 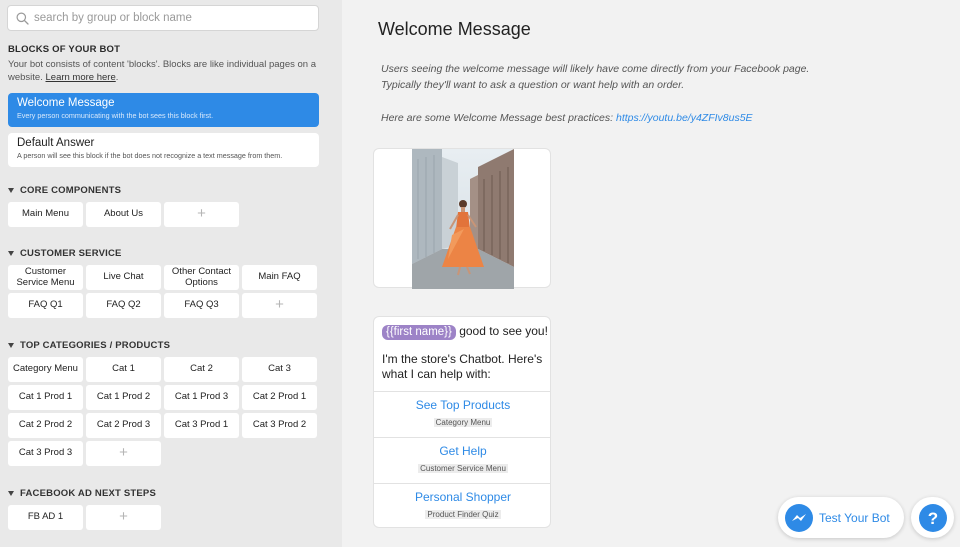 I want to click on first-name-variable-tag: {{first name}}, so click(x=419, y=332).